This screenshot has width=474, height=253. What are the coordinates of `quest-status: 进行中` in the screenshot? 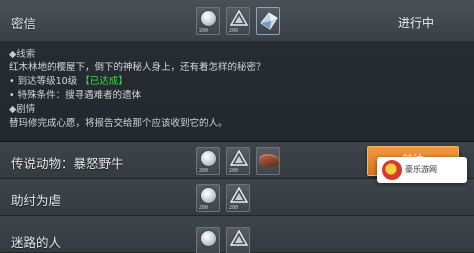 It's located at (415, 23).